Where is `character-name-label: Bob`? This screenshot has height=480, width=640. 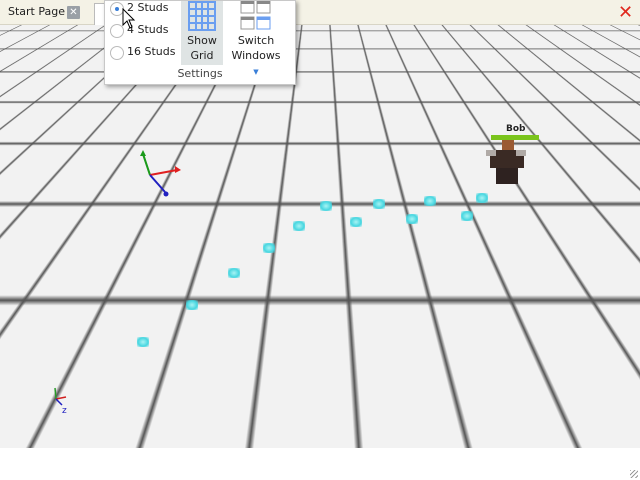 character-name-label: Bob is located at coordinates (516, 129).